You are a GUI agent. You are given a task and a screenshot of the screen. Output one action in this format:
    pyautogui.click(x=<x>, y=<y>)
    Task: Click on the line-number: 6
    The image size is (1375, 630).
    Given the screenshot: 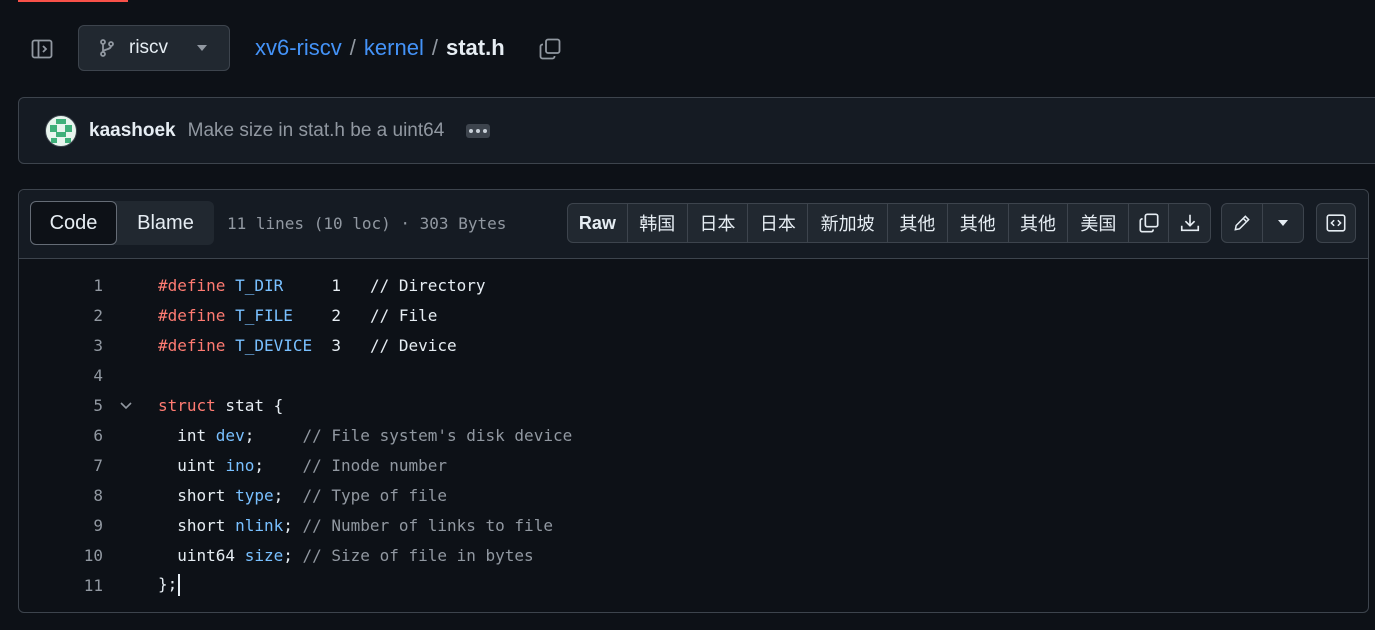 What is the action you would take?
    pyautogui.click(x=61, y=435)
    